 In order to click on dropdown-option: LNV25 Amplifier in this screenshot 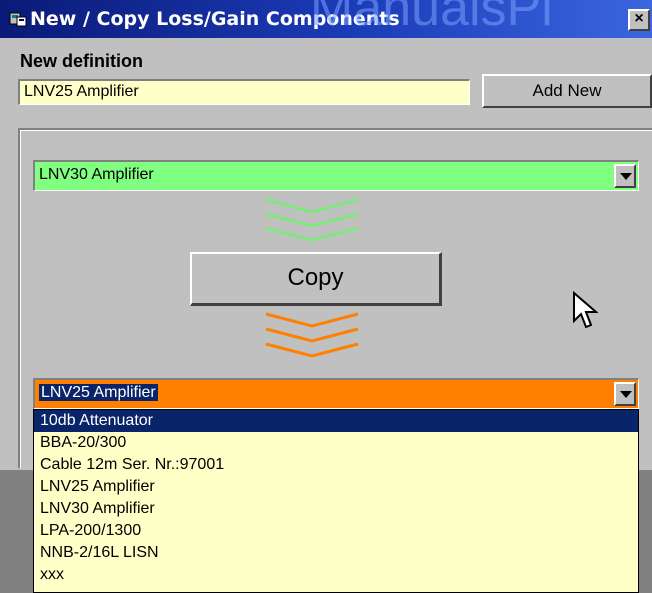, I will do `click(336, 487)`.